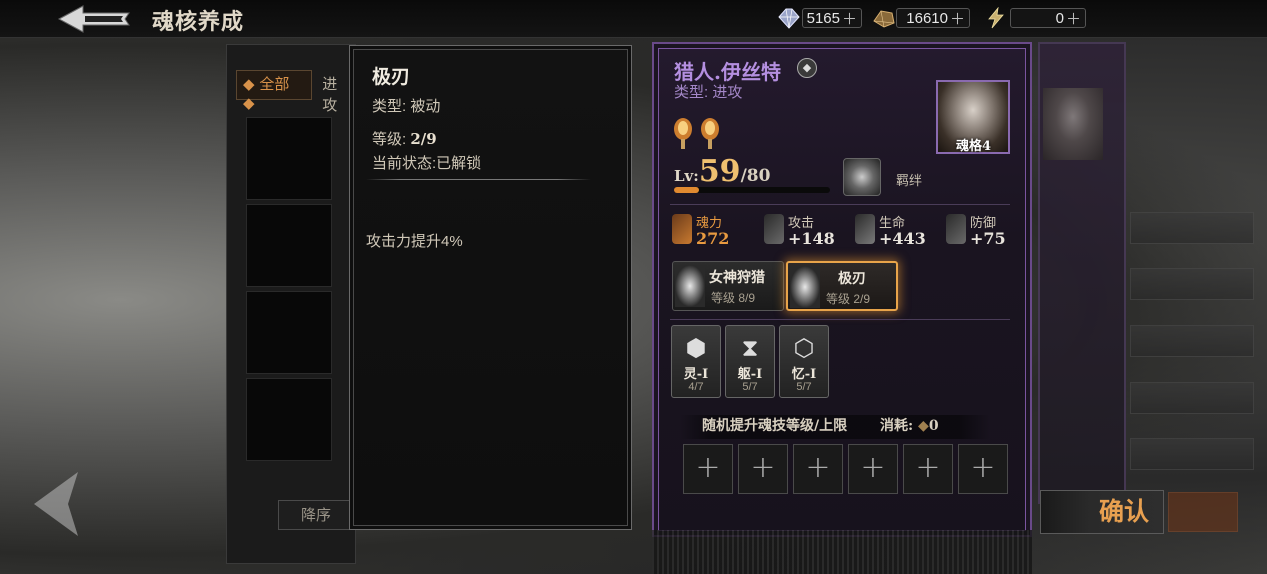  I want to click on gold-currency: 16610 ＋, so click(921, 18).